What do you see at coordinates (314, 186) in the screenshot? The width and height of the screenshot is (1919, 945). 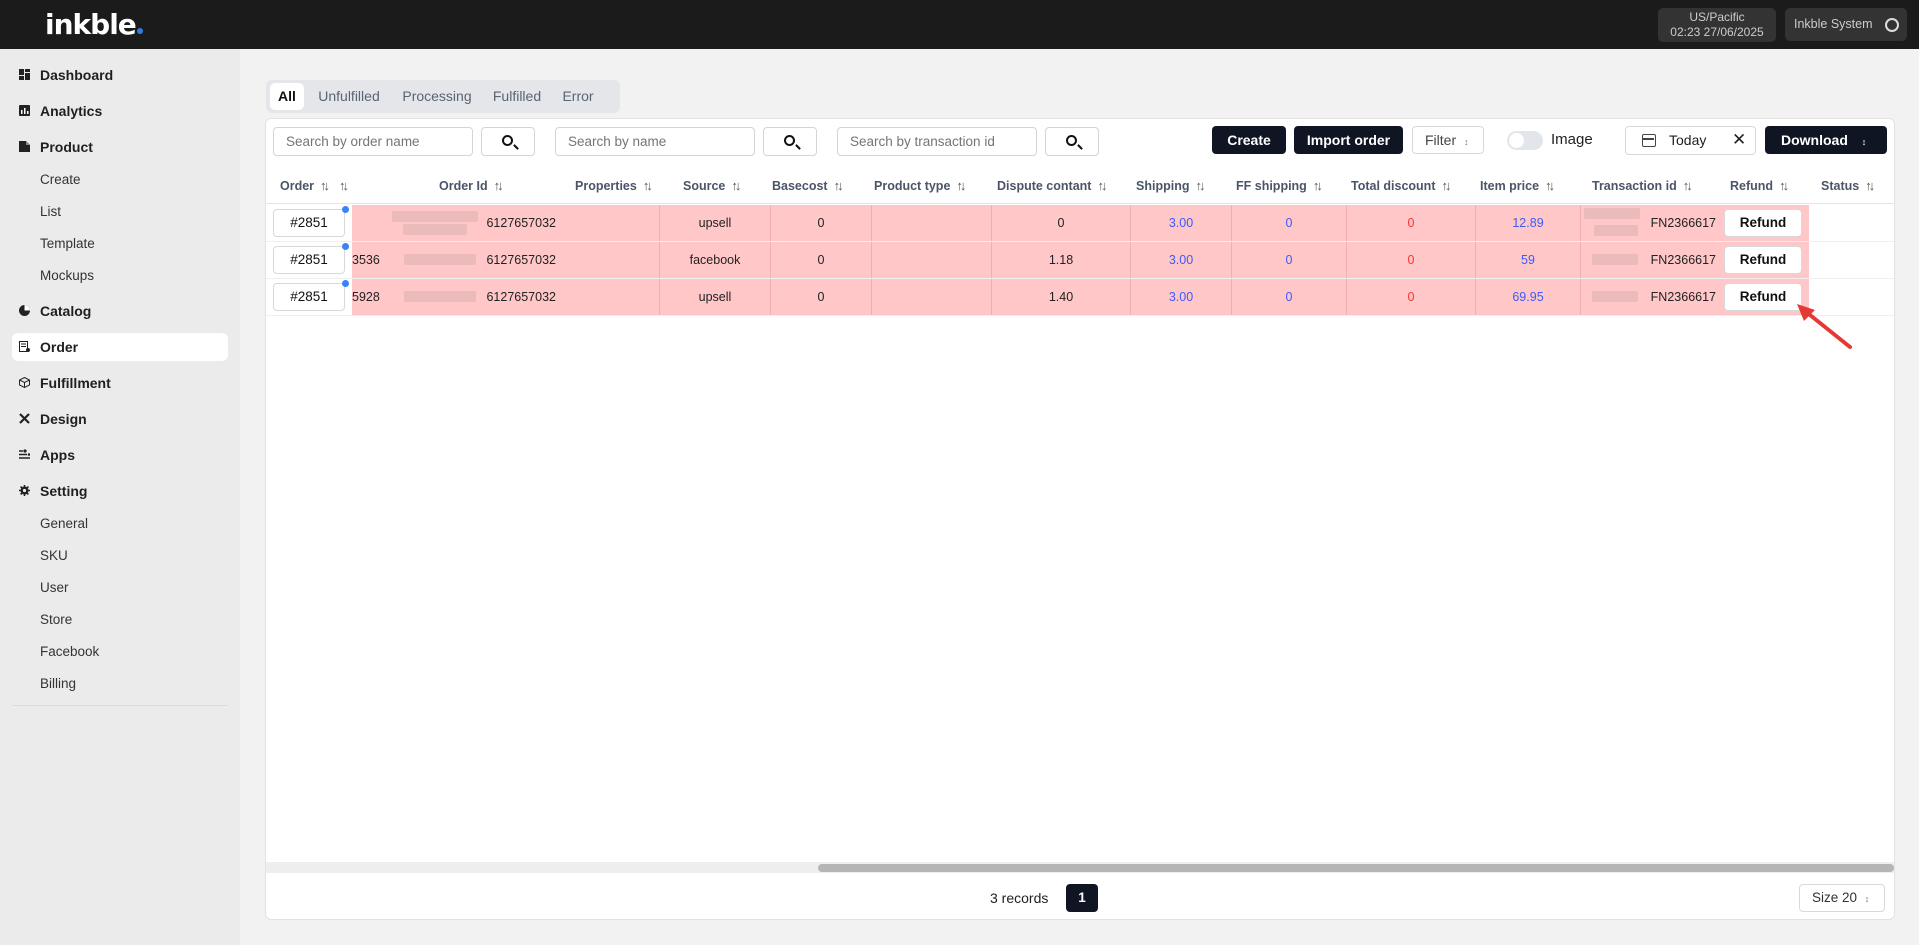 I see `column-header-order: Order ↑↓ ↑↓` at bounding box center [314, 186].